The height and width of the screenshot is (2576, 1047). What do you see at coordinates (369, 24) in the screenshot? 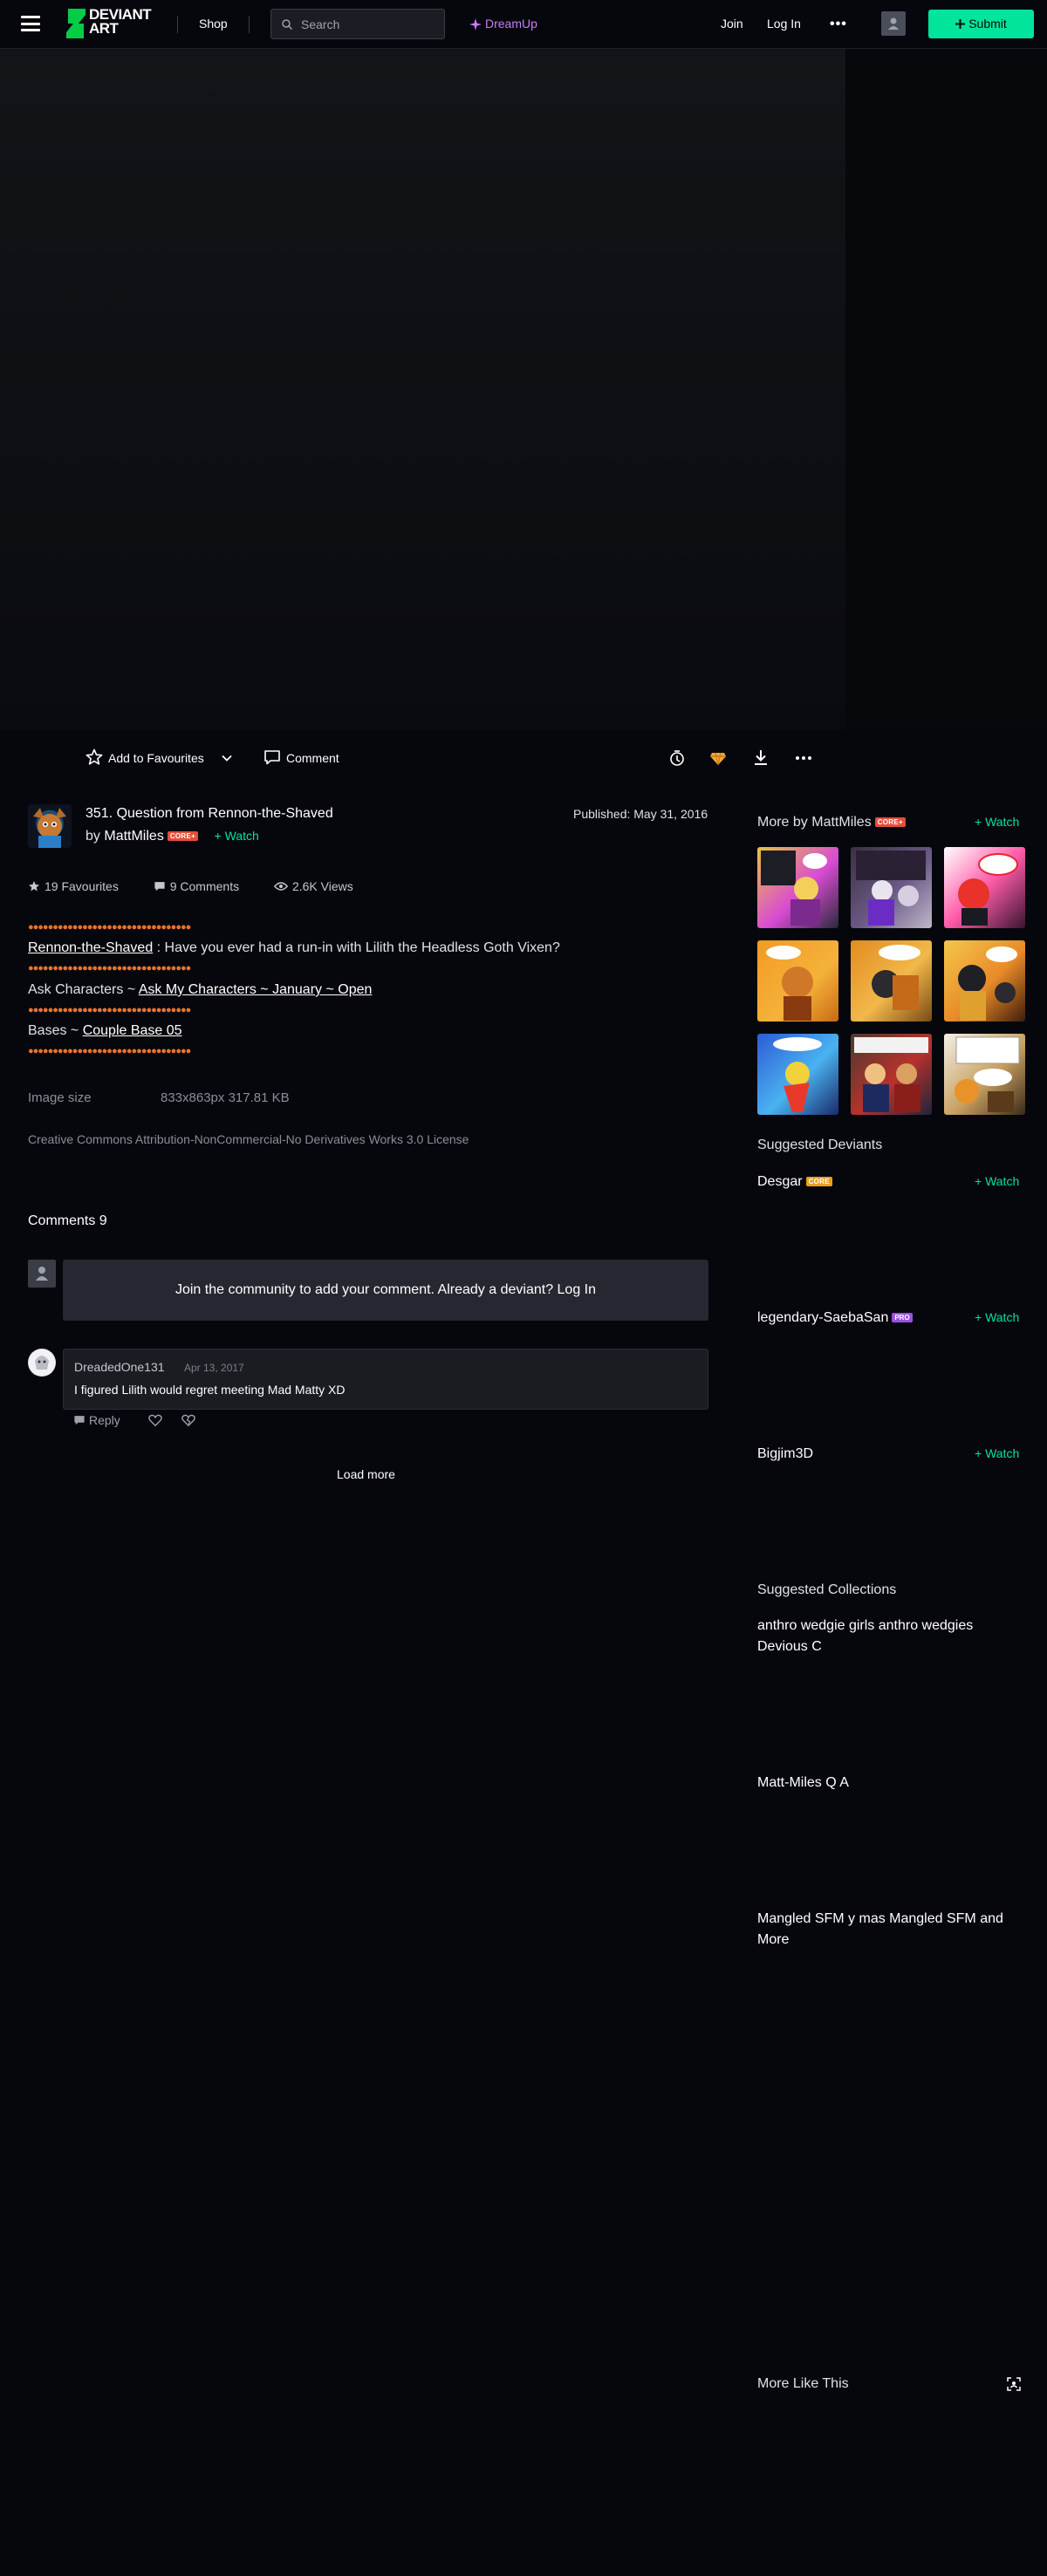
I see `search-input` at bounding box center [369, 24].